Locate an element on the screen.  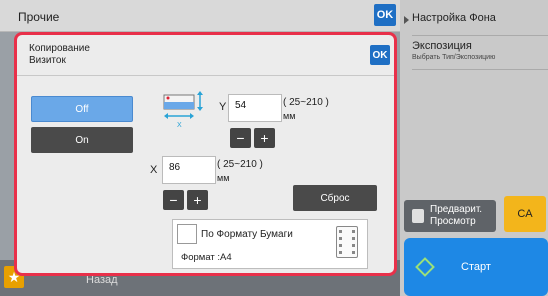
paper-format-label: Формат :A4 is located at coordinates (206, 257).